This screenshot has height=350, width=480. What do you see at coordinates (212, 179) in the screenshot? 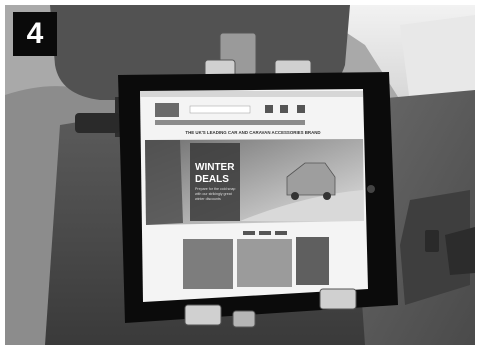
I see `hero-title-line2: DEALS` at bounding box center [212, 179].